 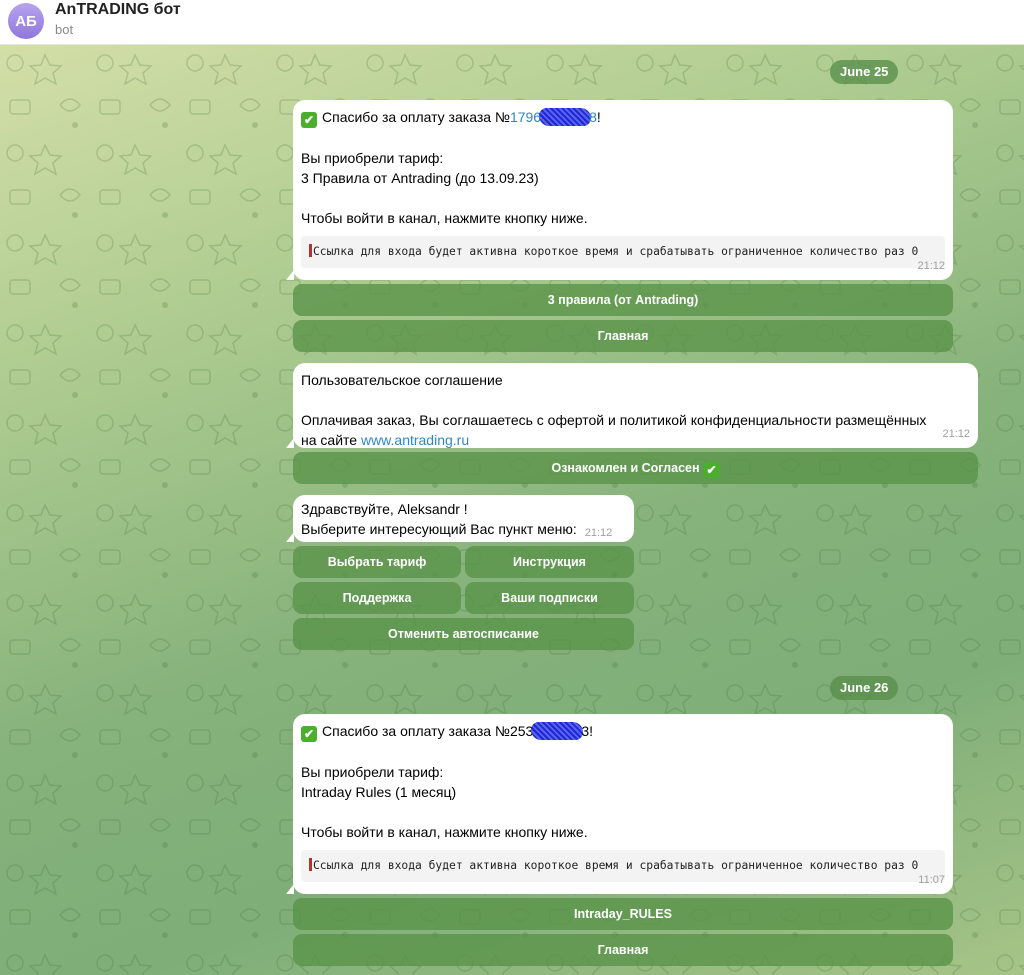 What do you see at coordinates (402, 380) in the screenshot?
I see `agreement-title: Пользовательское соглашение` at bounding box center [402, 380].